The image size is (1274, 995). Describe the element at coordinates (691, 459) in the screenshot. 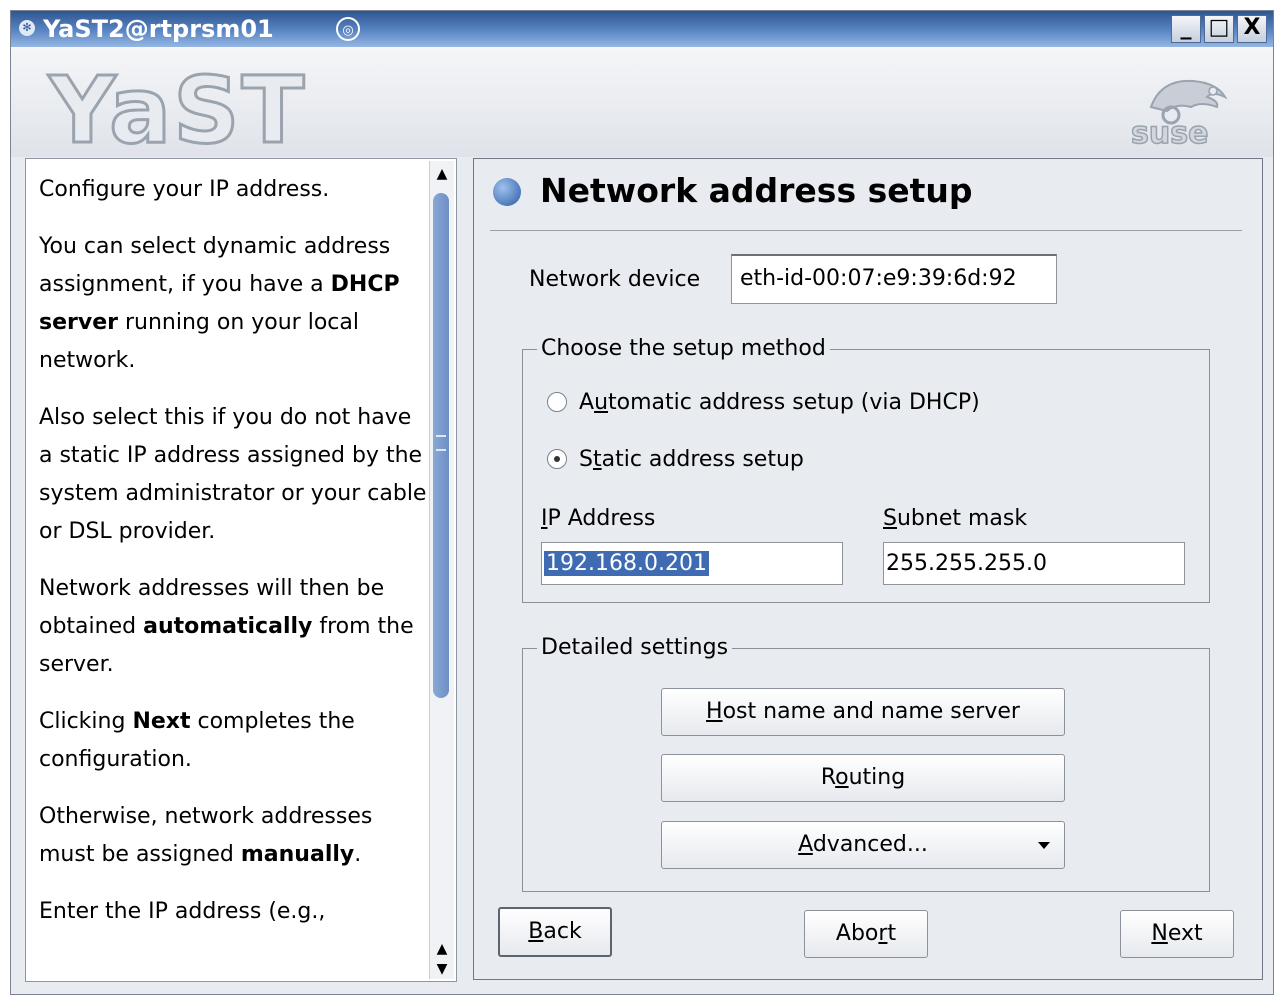

I see `static-radio-label: Static address setup` at that location.